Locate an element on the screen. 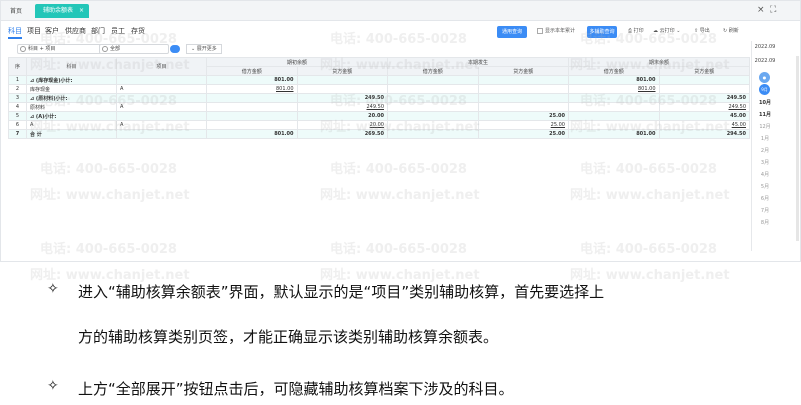  header-debit: 借方金额 is located at coordinates (252, 71).